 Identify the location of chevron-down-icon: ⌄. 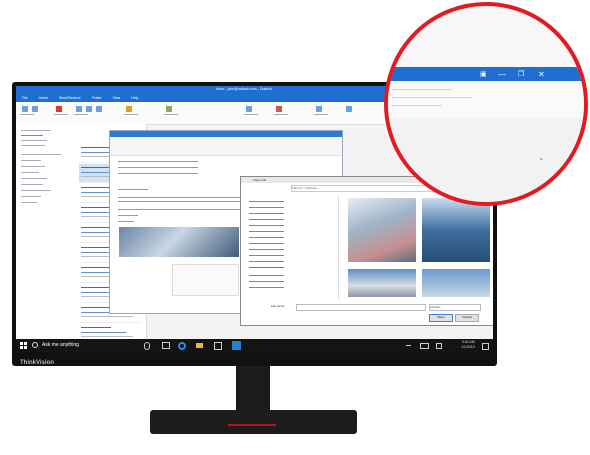
(541, 157).